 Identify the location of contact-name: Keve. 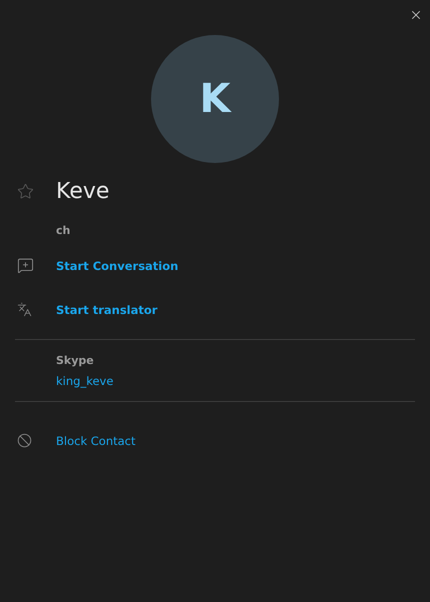
(83, 191).